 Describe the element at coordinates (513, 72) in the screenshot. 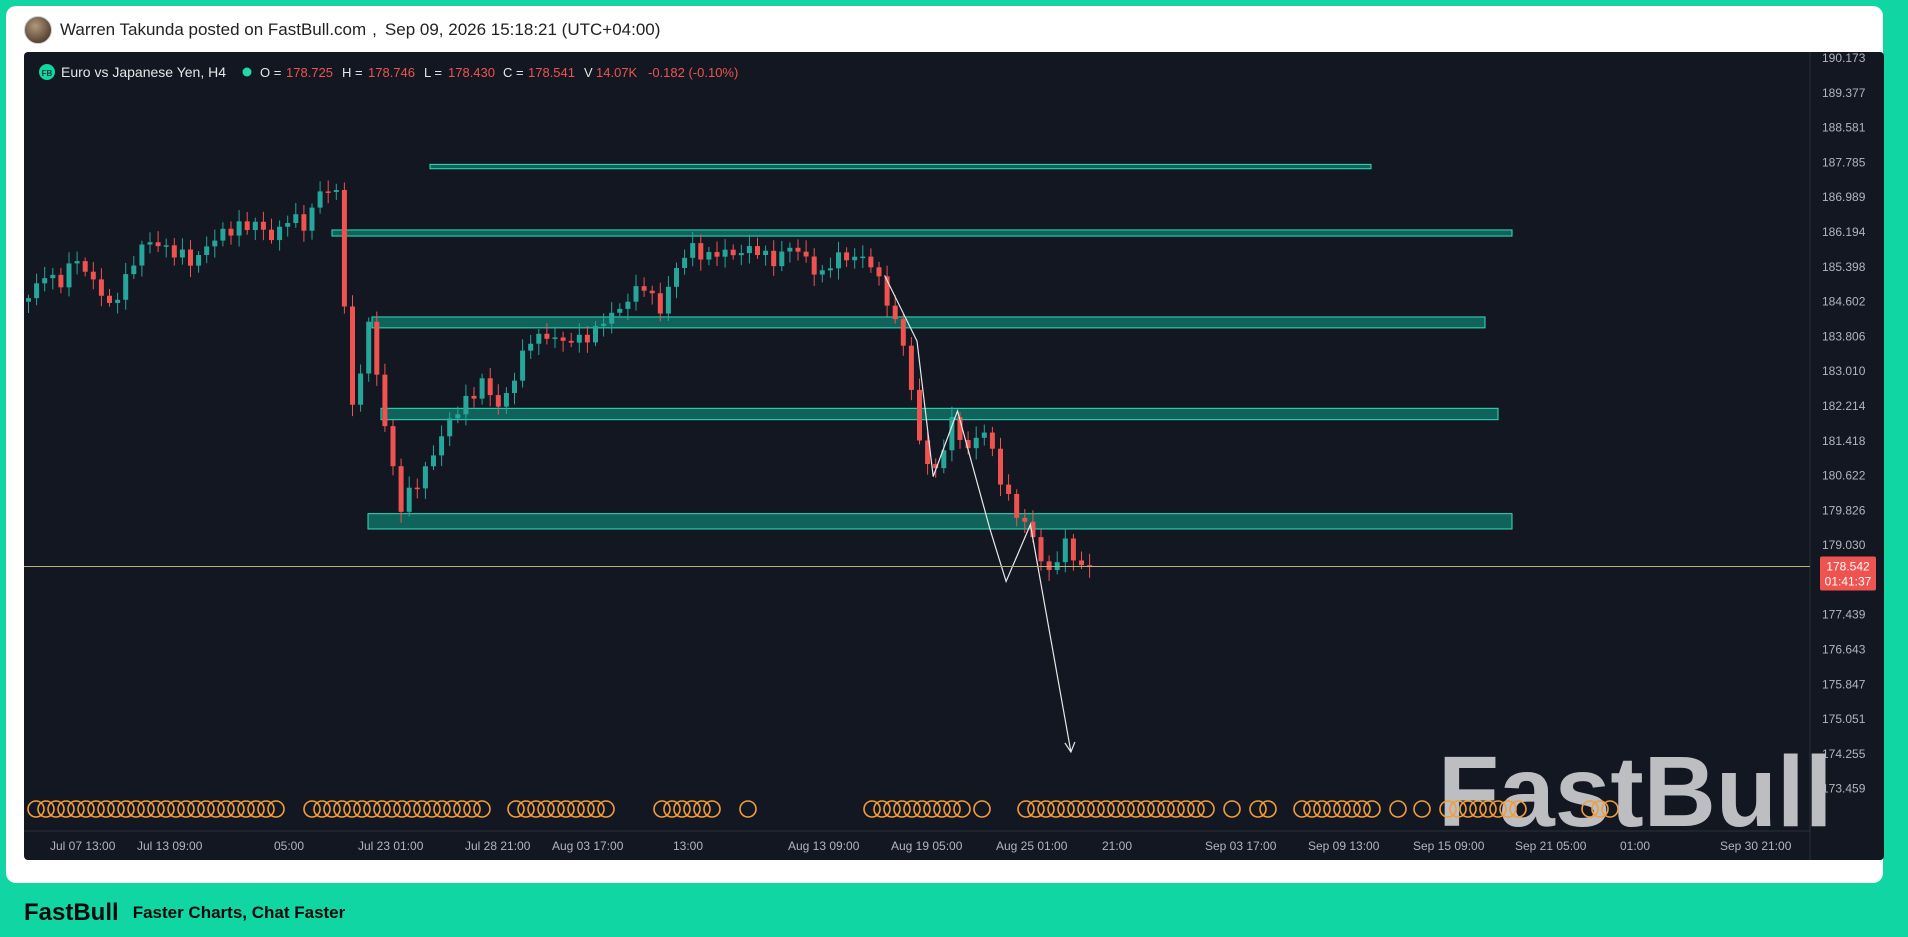

I see `close-label: C =` at that location.